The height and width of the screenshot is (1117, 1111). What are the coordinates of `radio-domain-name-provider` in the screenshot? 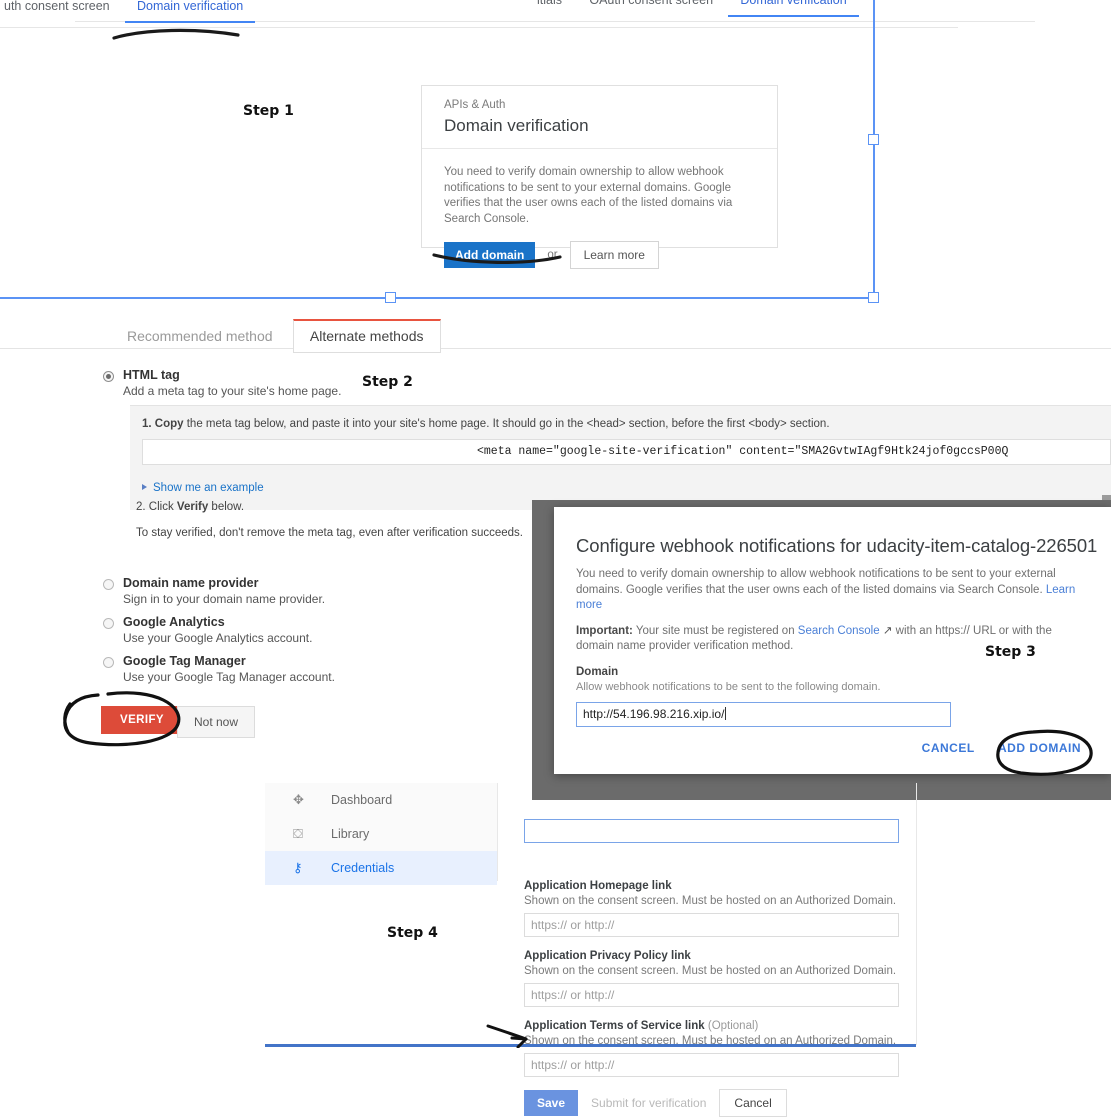 It's located at (108, 584).